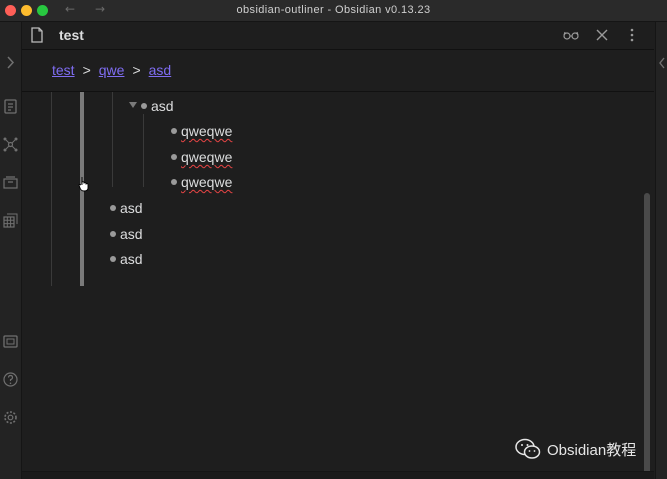 This screenshot has width=667, height=479. What do you see at coordinates (10, 144) in the screenshot?
I see `graph-view-icon` at bounding box center [10, 144].